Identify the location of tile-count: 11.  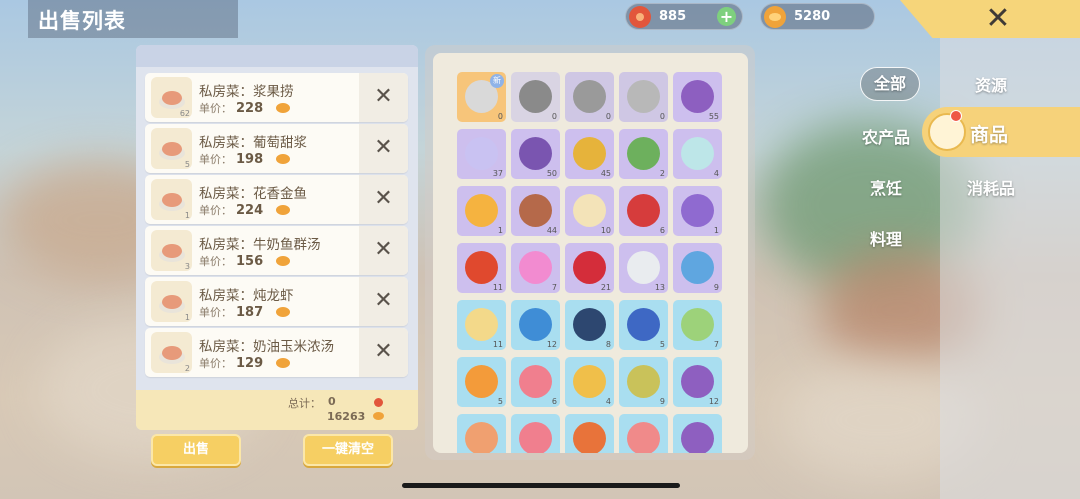
(497, 344).